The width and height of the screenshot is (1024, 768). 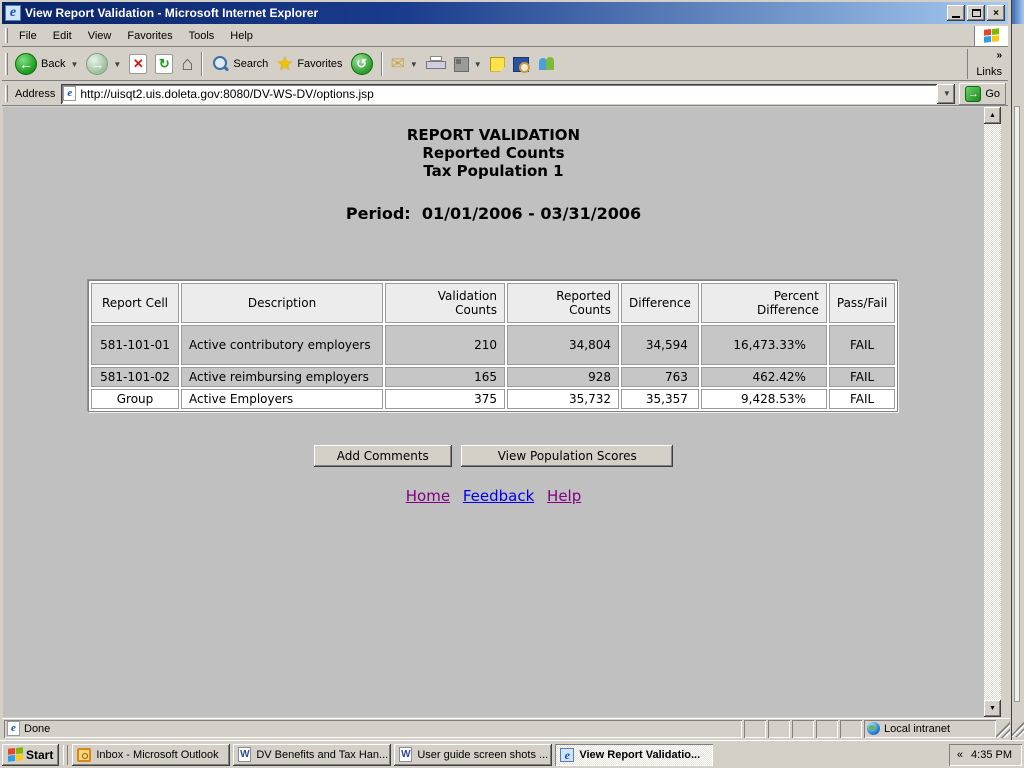 What do you see at coordinates (157, 754) in the screenshot?
I see `task-label: Inbox - Microsoft Outlook` at bounding box center [157, 754].